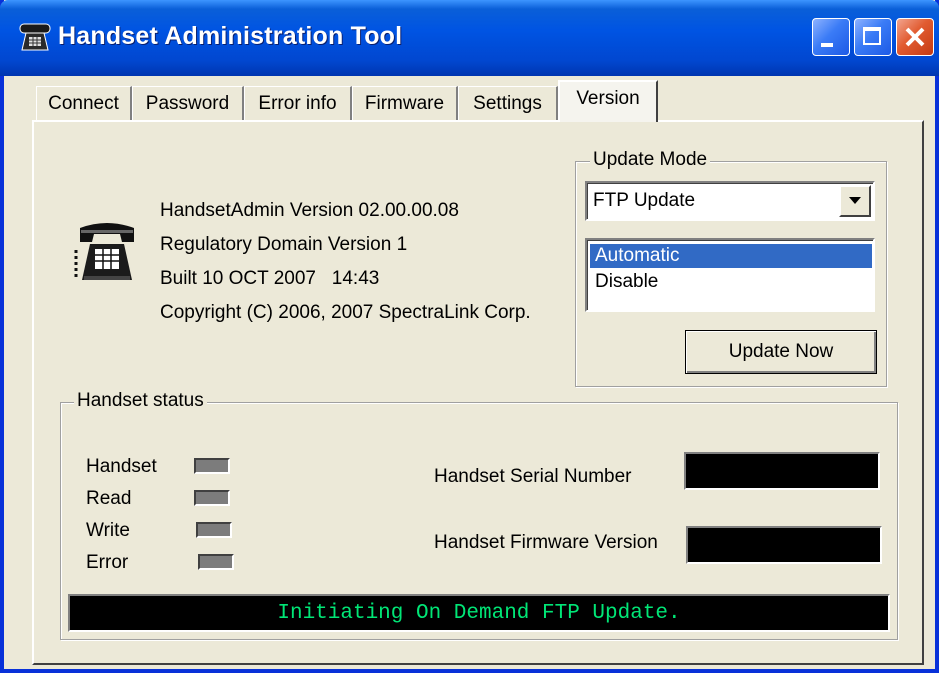  What do you see at coordinates (731, 256) in the screenshot?
I see `list-item-automatic: Automatic` at bounding box center [731, 256].